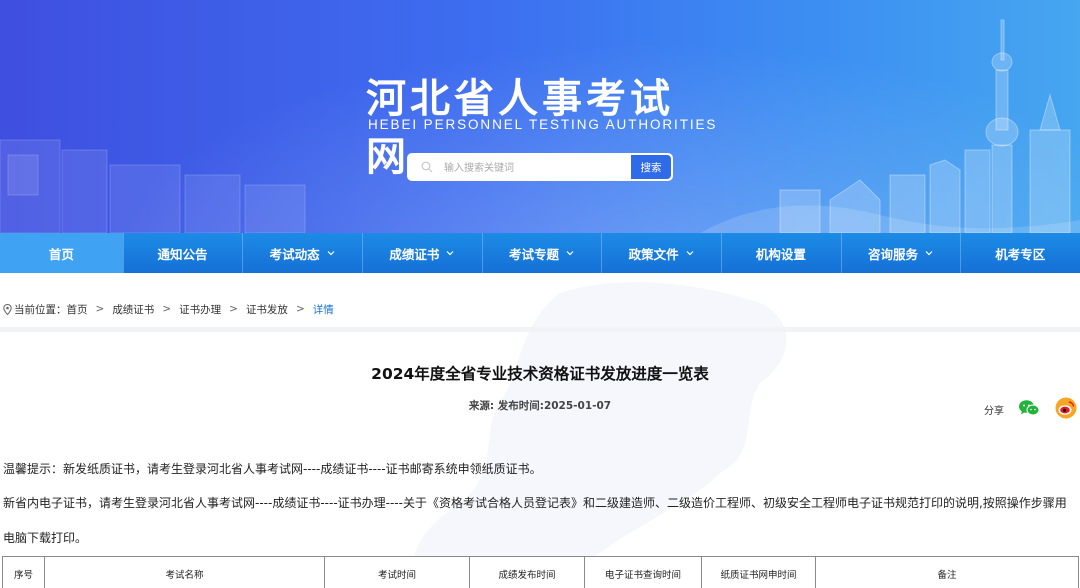 The image size is (1080, 588). I want to click on col-header-paper-certificate-apply-time: 纸质证书网申时间, so click(758, 572).